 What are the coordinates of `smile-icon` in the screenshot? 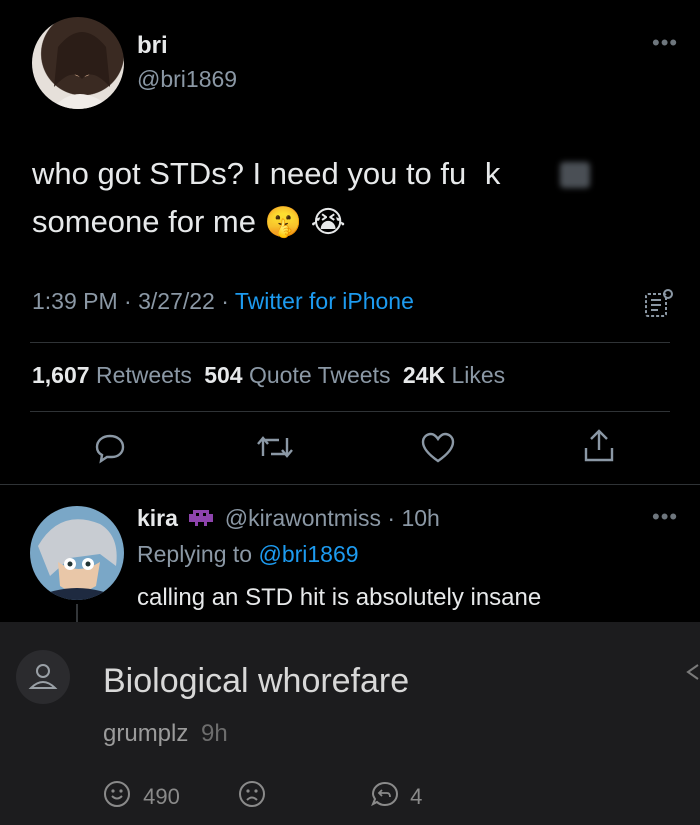 It's located at (117, 797).